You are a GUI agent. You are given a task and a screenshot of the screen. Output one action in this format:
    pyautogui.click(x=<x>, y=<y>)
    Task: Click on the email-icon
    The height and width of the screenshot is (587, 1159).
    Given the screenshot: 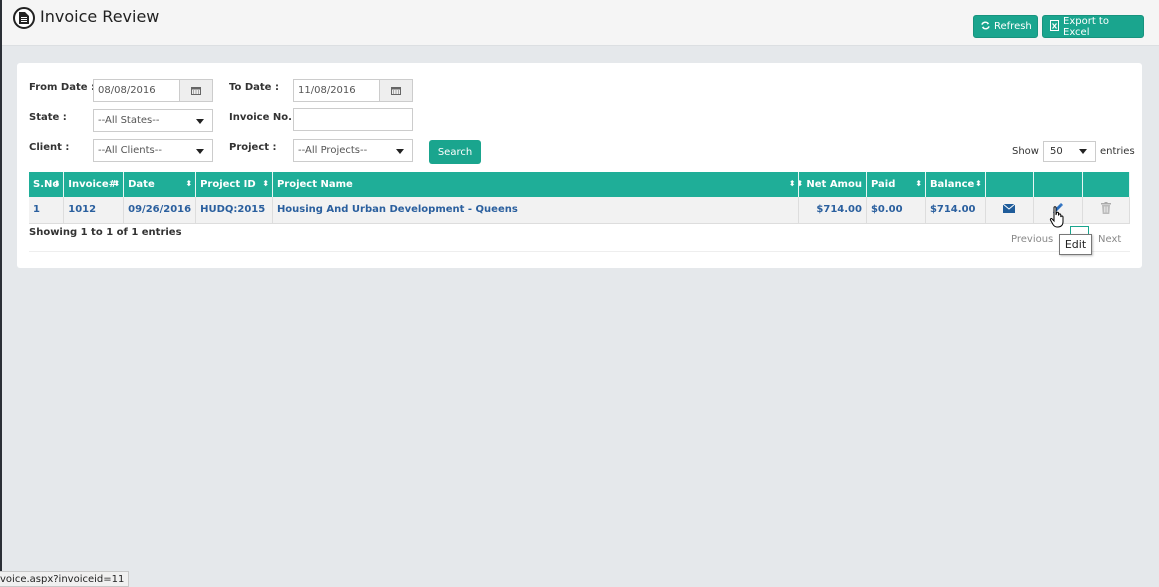 What is the action you would take?
    pyautogui.click(x=1009, y=208)
    